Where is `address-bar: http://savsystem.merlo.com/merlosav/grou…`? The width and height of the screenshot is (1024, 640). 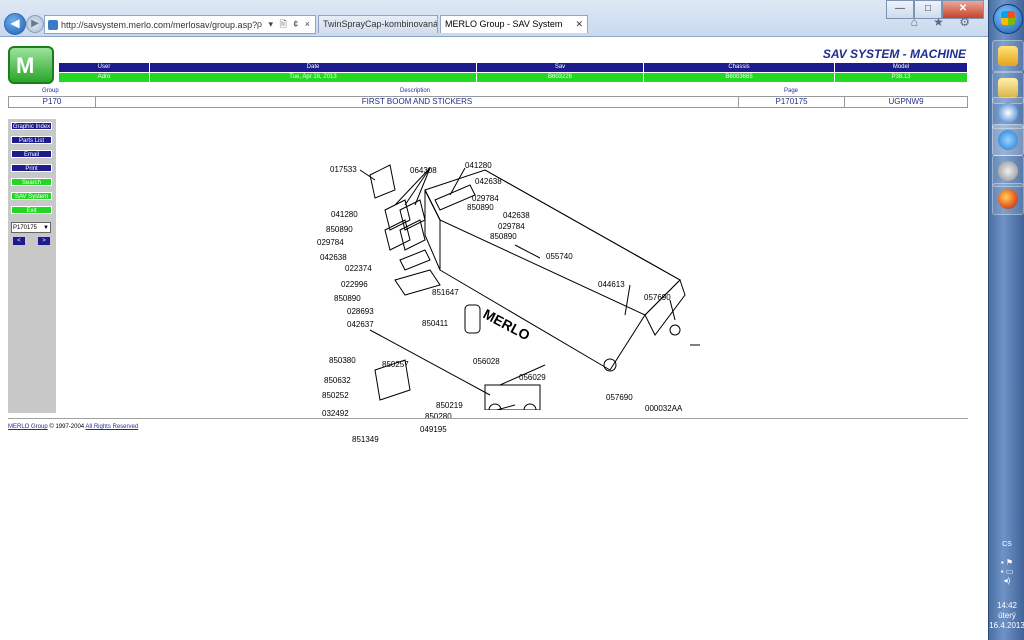
address-bar: http://savsystem.merlo.com/merlosav/grou… is located at coordinates (180, 24).